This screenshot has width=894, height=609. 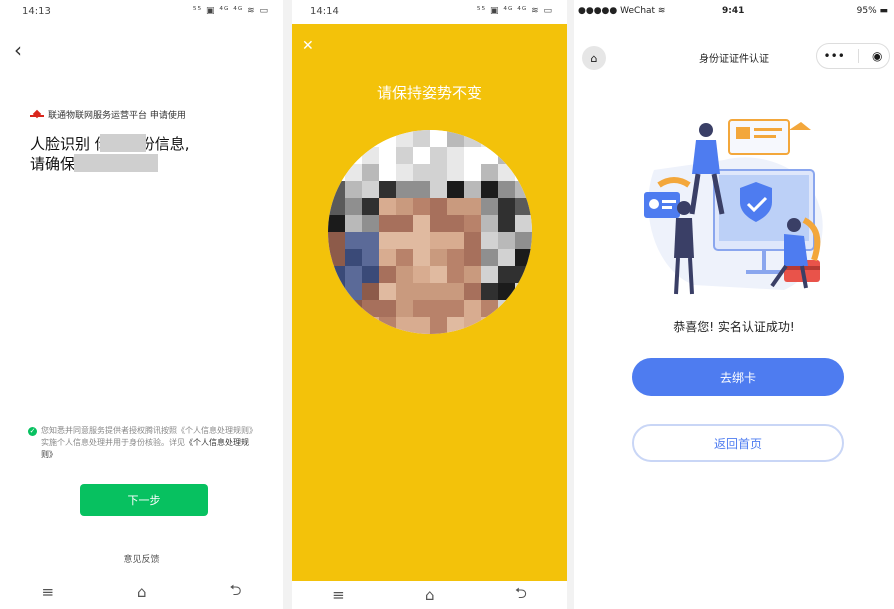 What do you see at coordinates (514, 11) in the screenshot?
I see `status-icons: ⁵⁵ ▣ ⁴ᴳ ⁴ᴳ ≋ ▭` at bounding box center [514, 11].